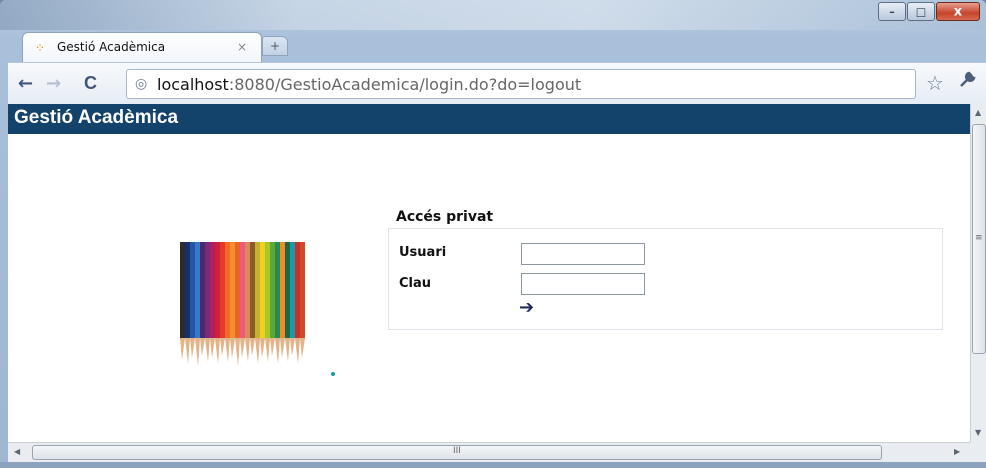  I want to click on scroll-right-icon: ▶, so click(957, 451).